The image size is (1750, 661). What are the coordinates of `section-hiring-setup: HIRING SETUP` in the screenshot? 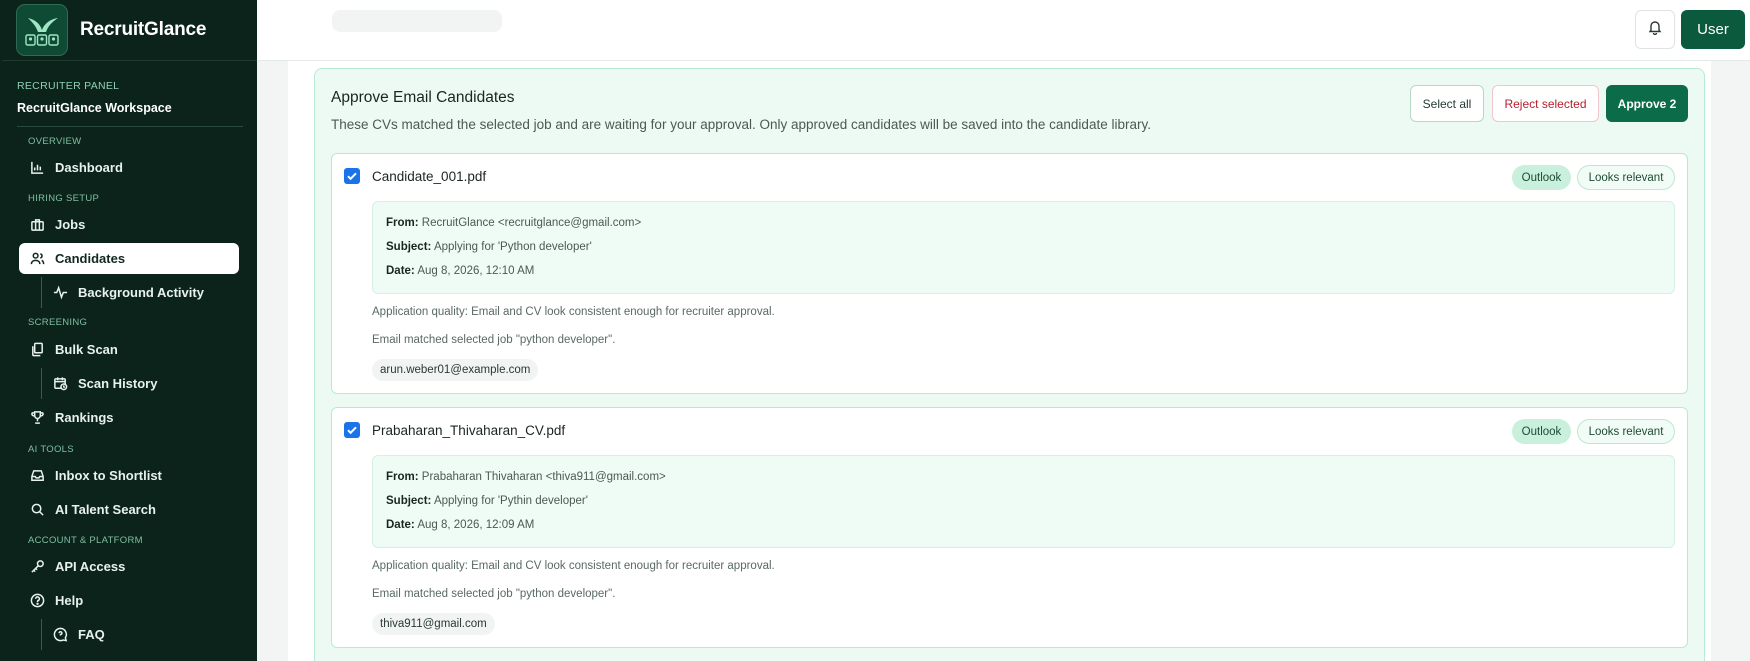 It's located at (64, 198).